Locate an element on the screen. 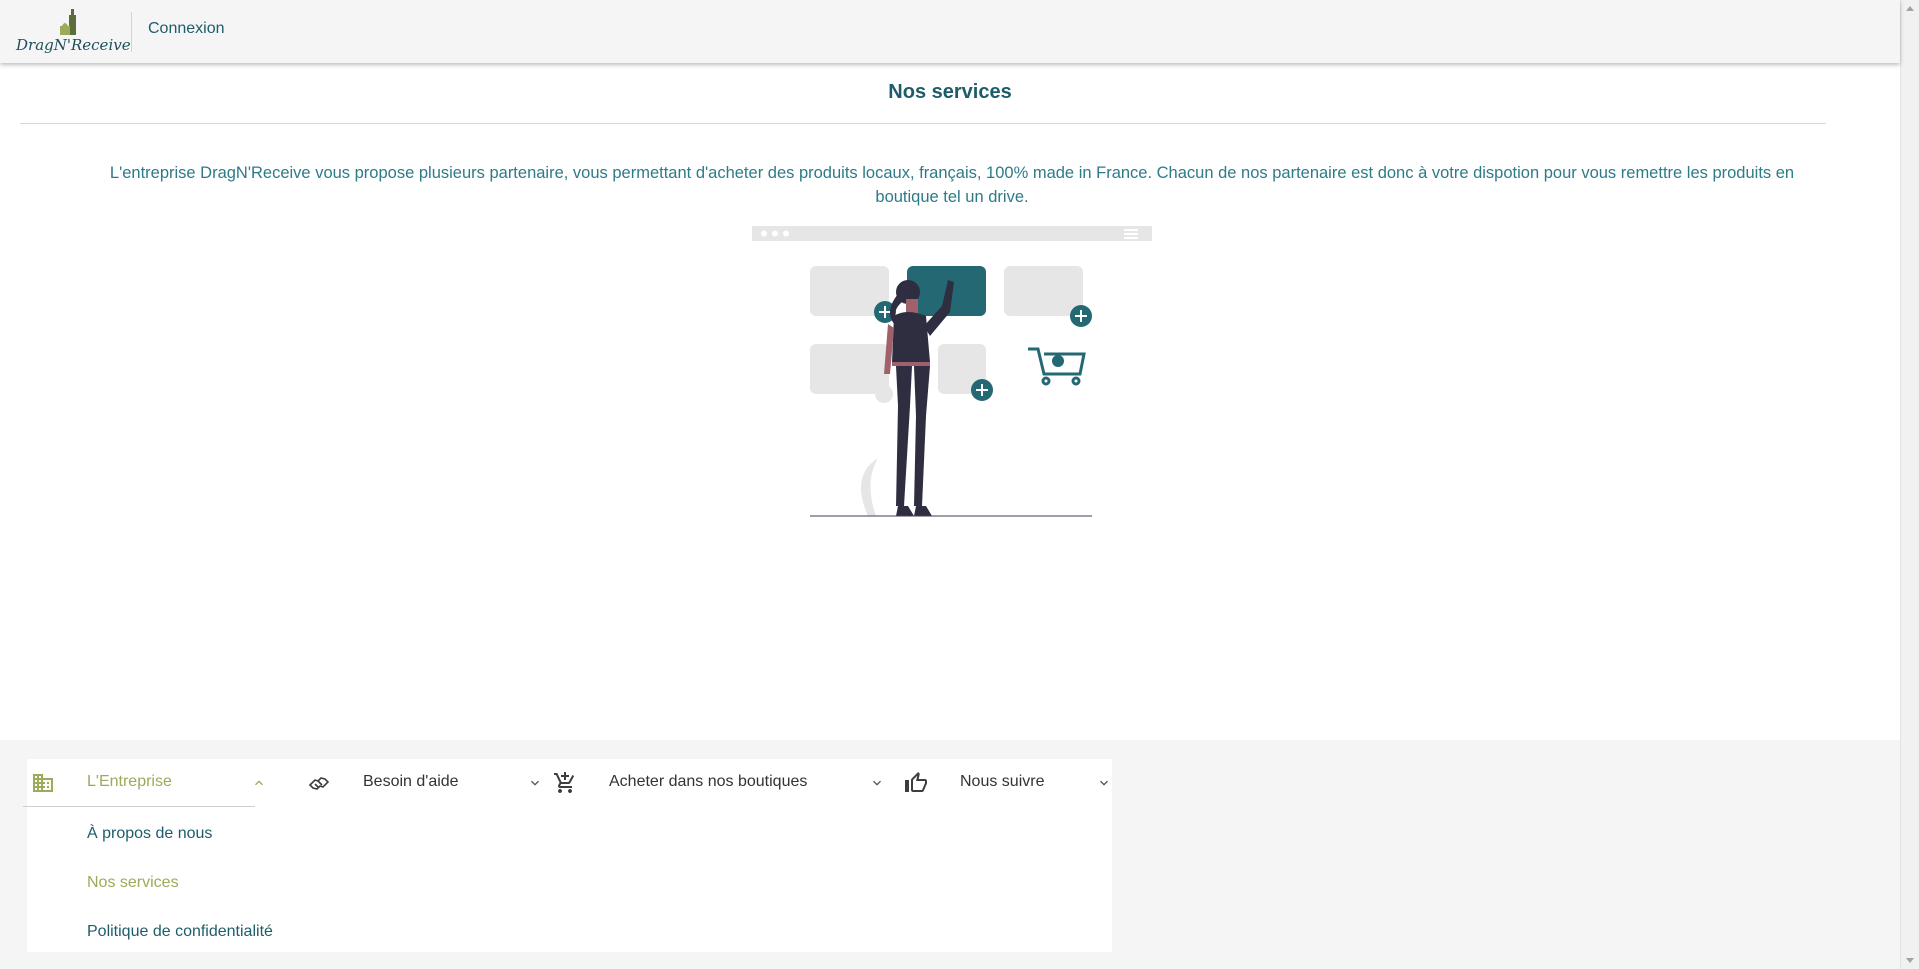 This screenshot has height=969, width=1919. thumbs-up-icon is located at coordinates (916, 782).